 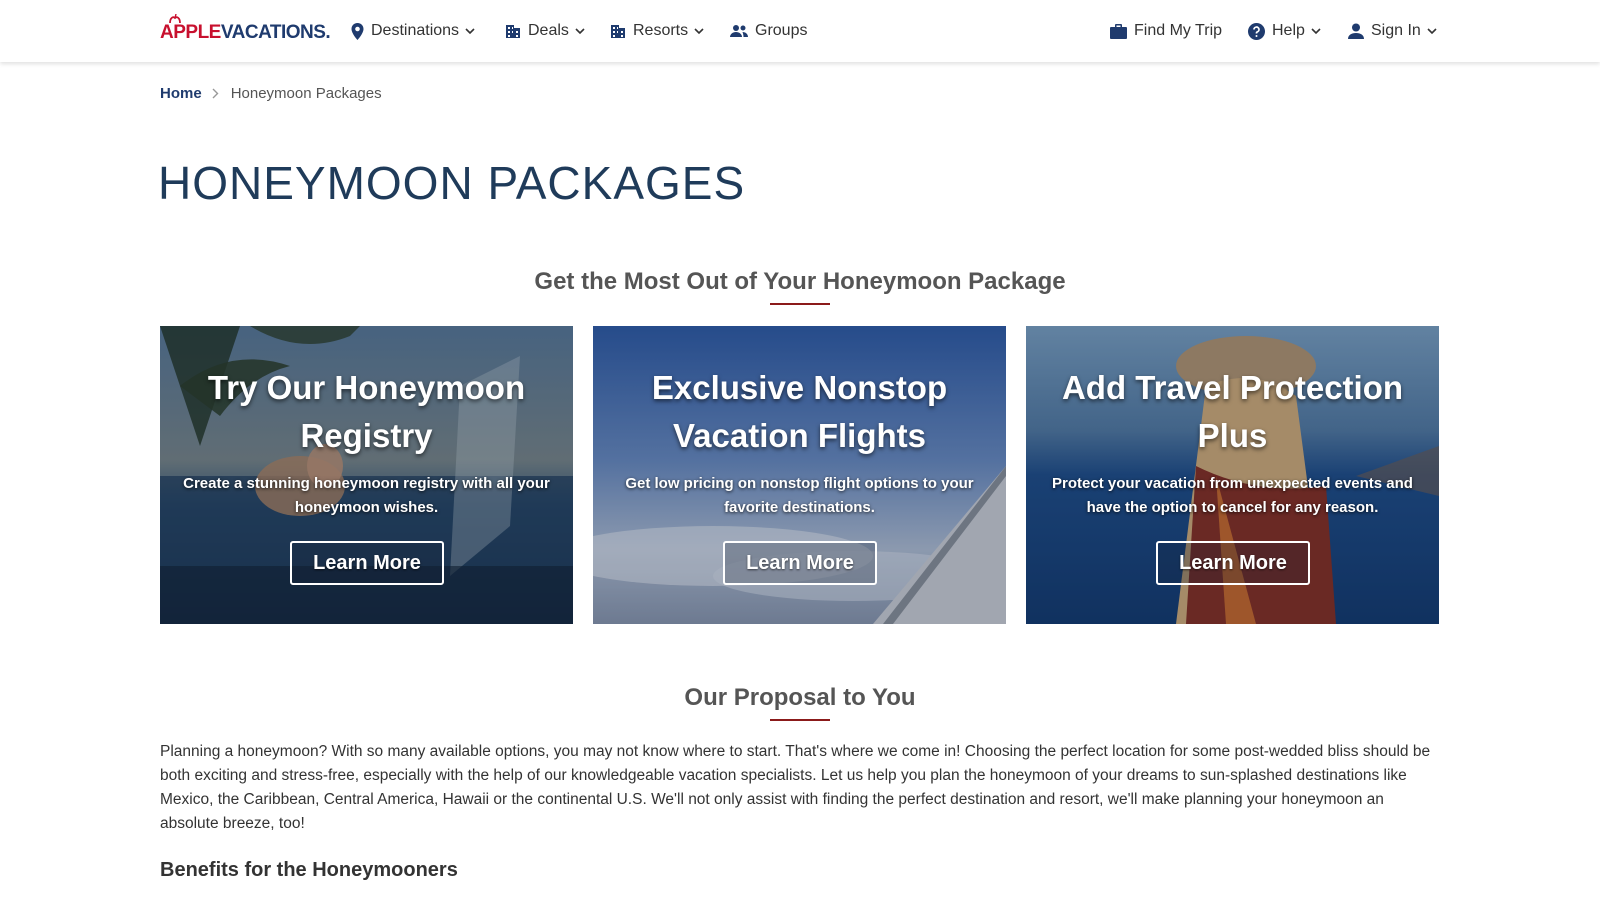 What do you see at coordinates (215, 93) in the screenshot?
I see `chevron-right-icon` at bounding box center [215, 93].